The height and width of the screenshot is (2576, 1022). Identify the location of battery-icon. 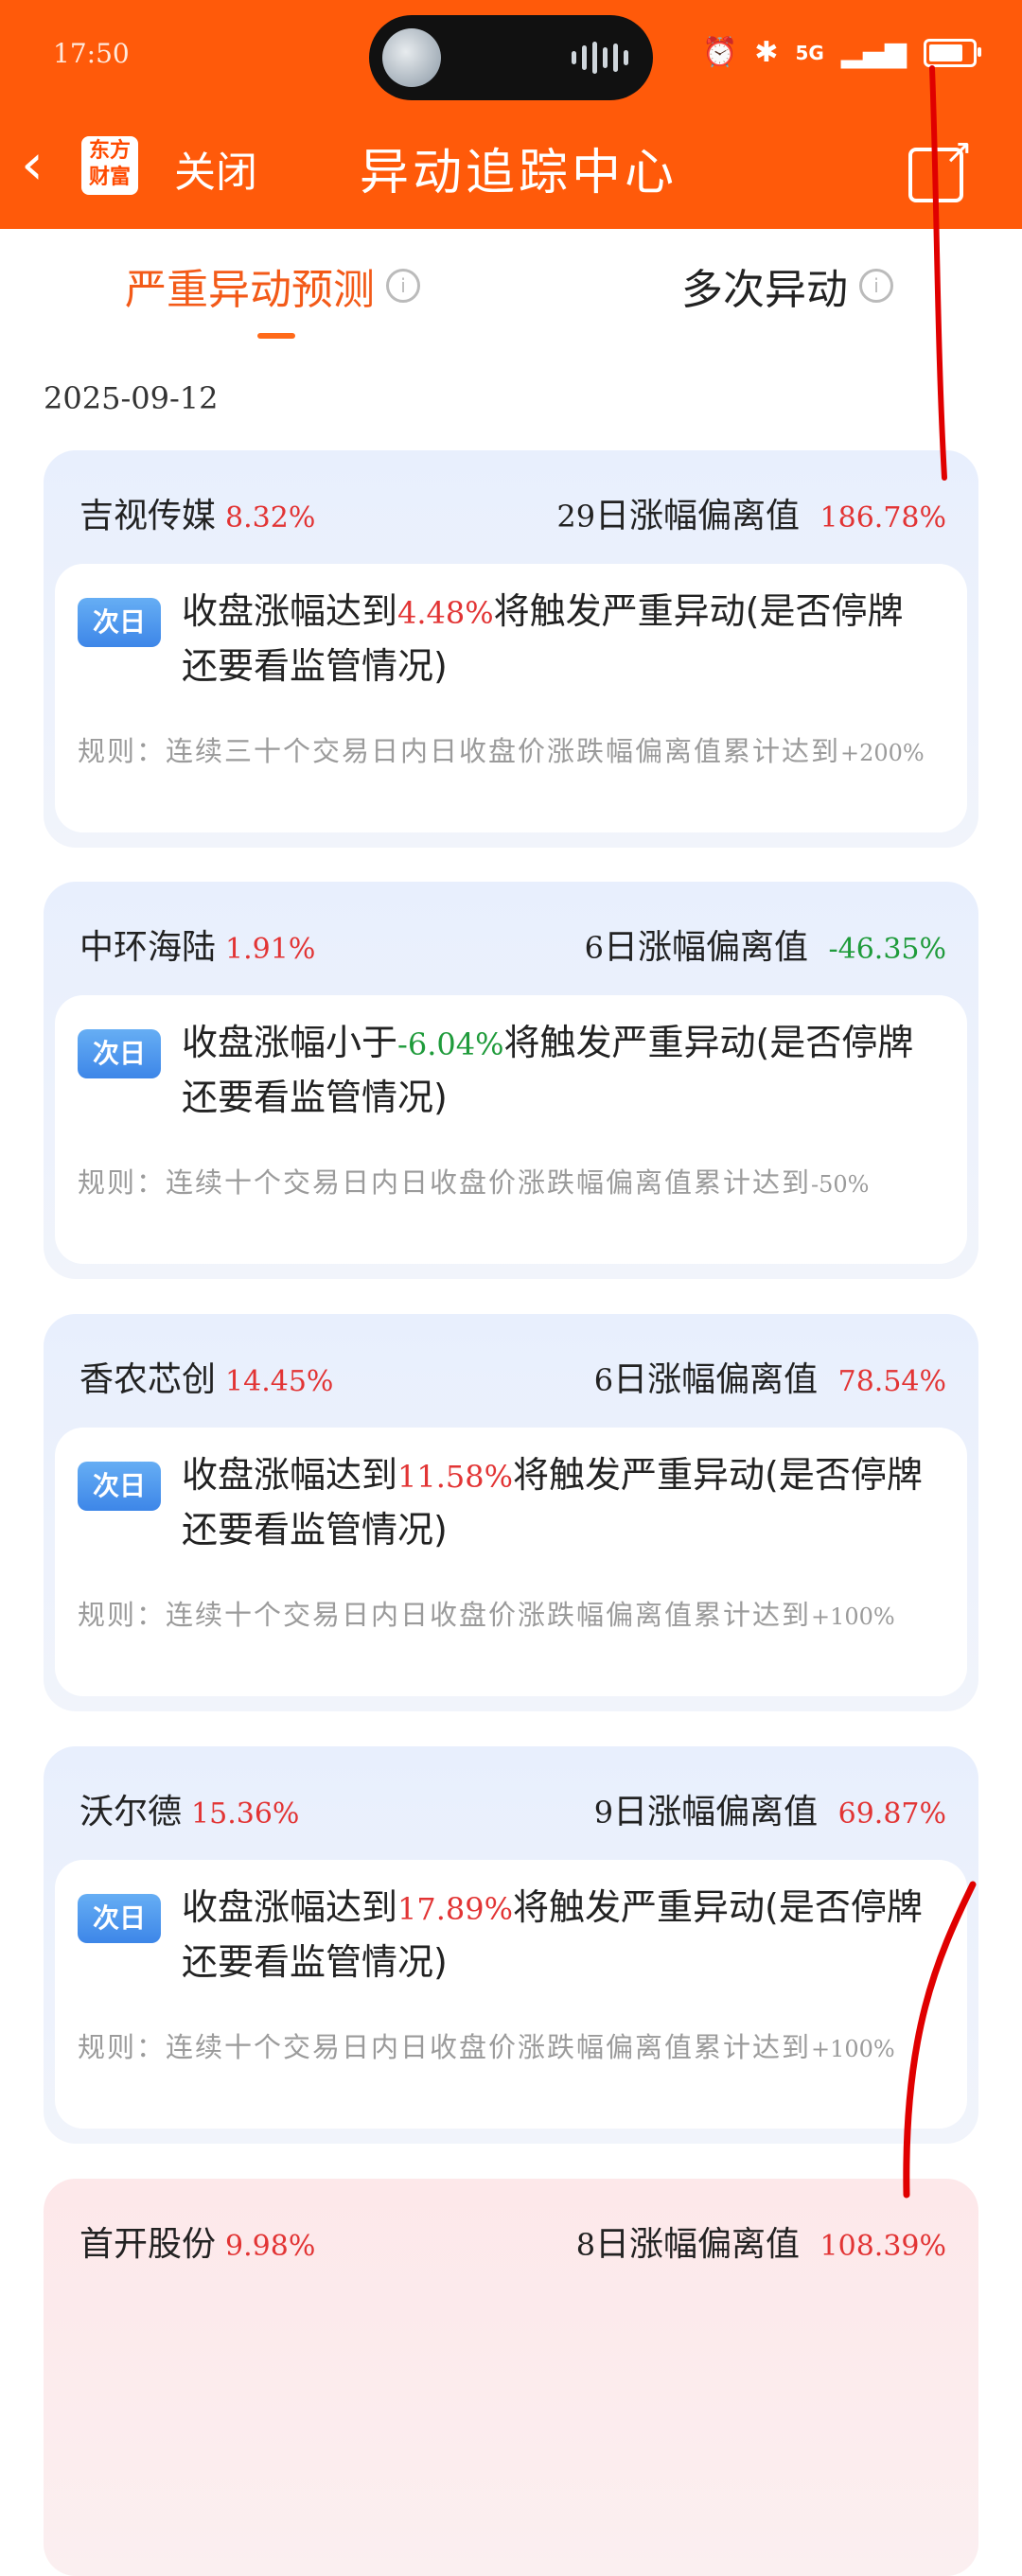
(952, 53).